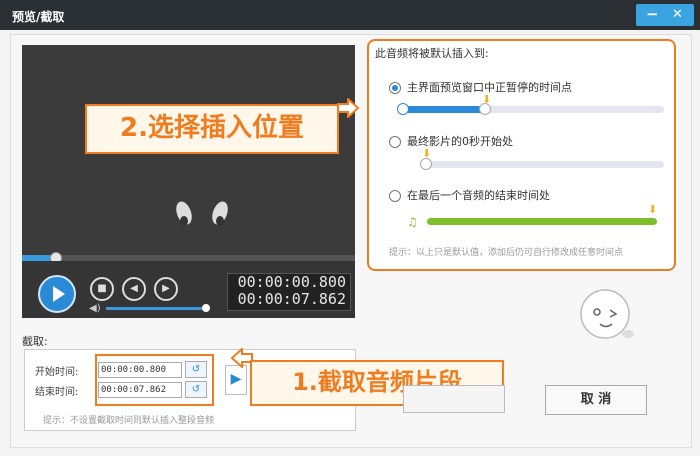  I want to click on prev-frame-button: ◀, so click(134, 289).